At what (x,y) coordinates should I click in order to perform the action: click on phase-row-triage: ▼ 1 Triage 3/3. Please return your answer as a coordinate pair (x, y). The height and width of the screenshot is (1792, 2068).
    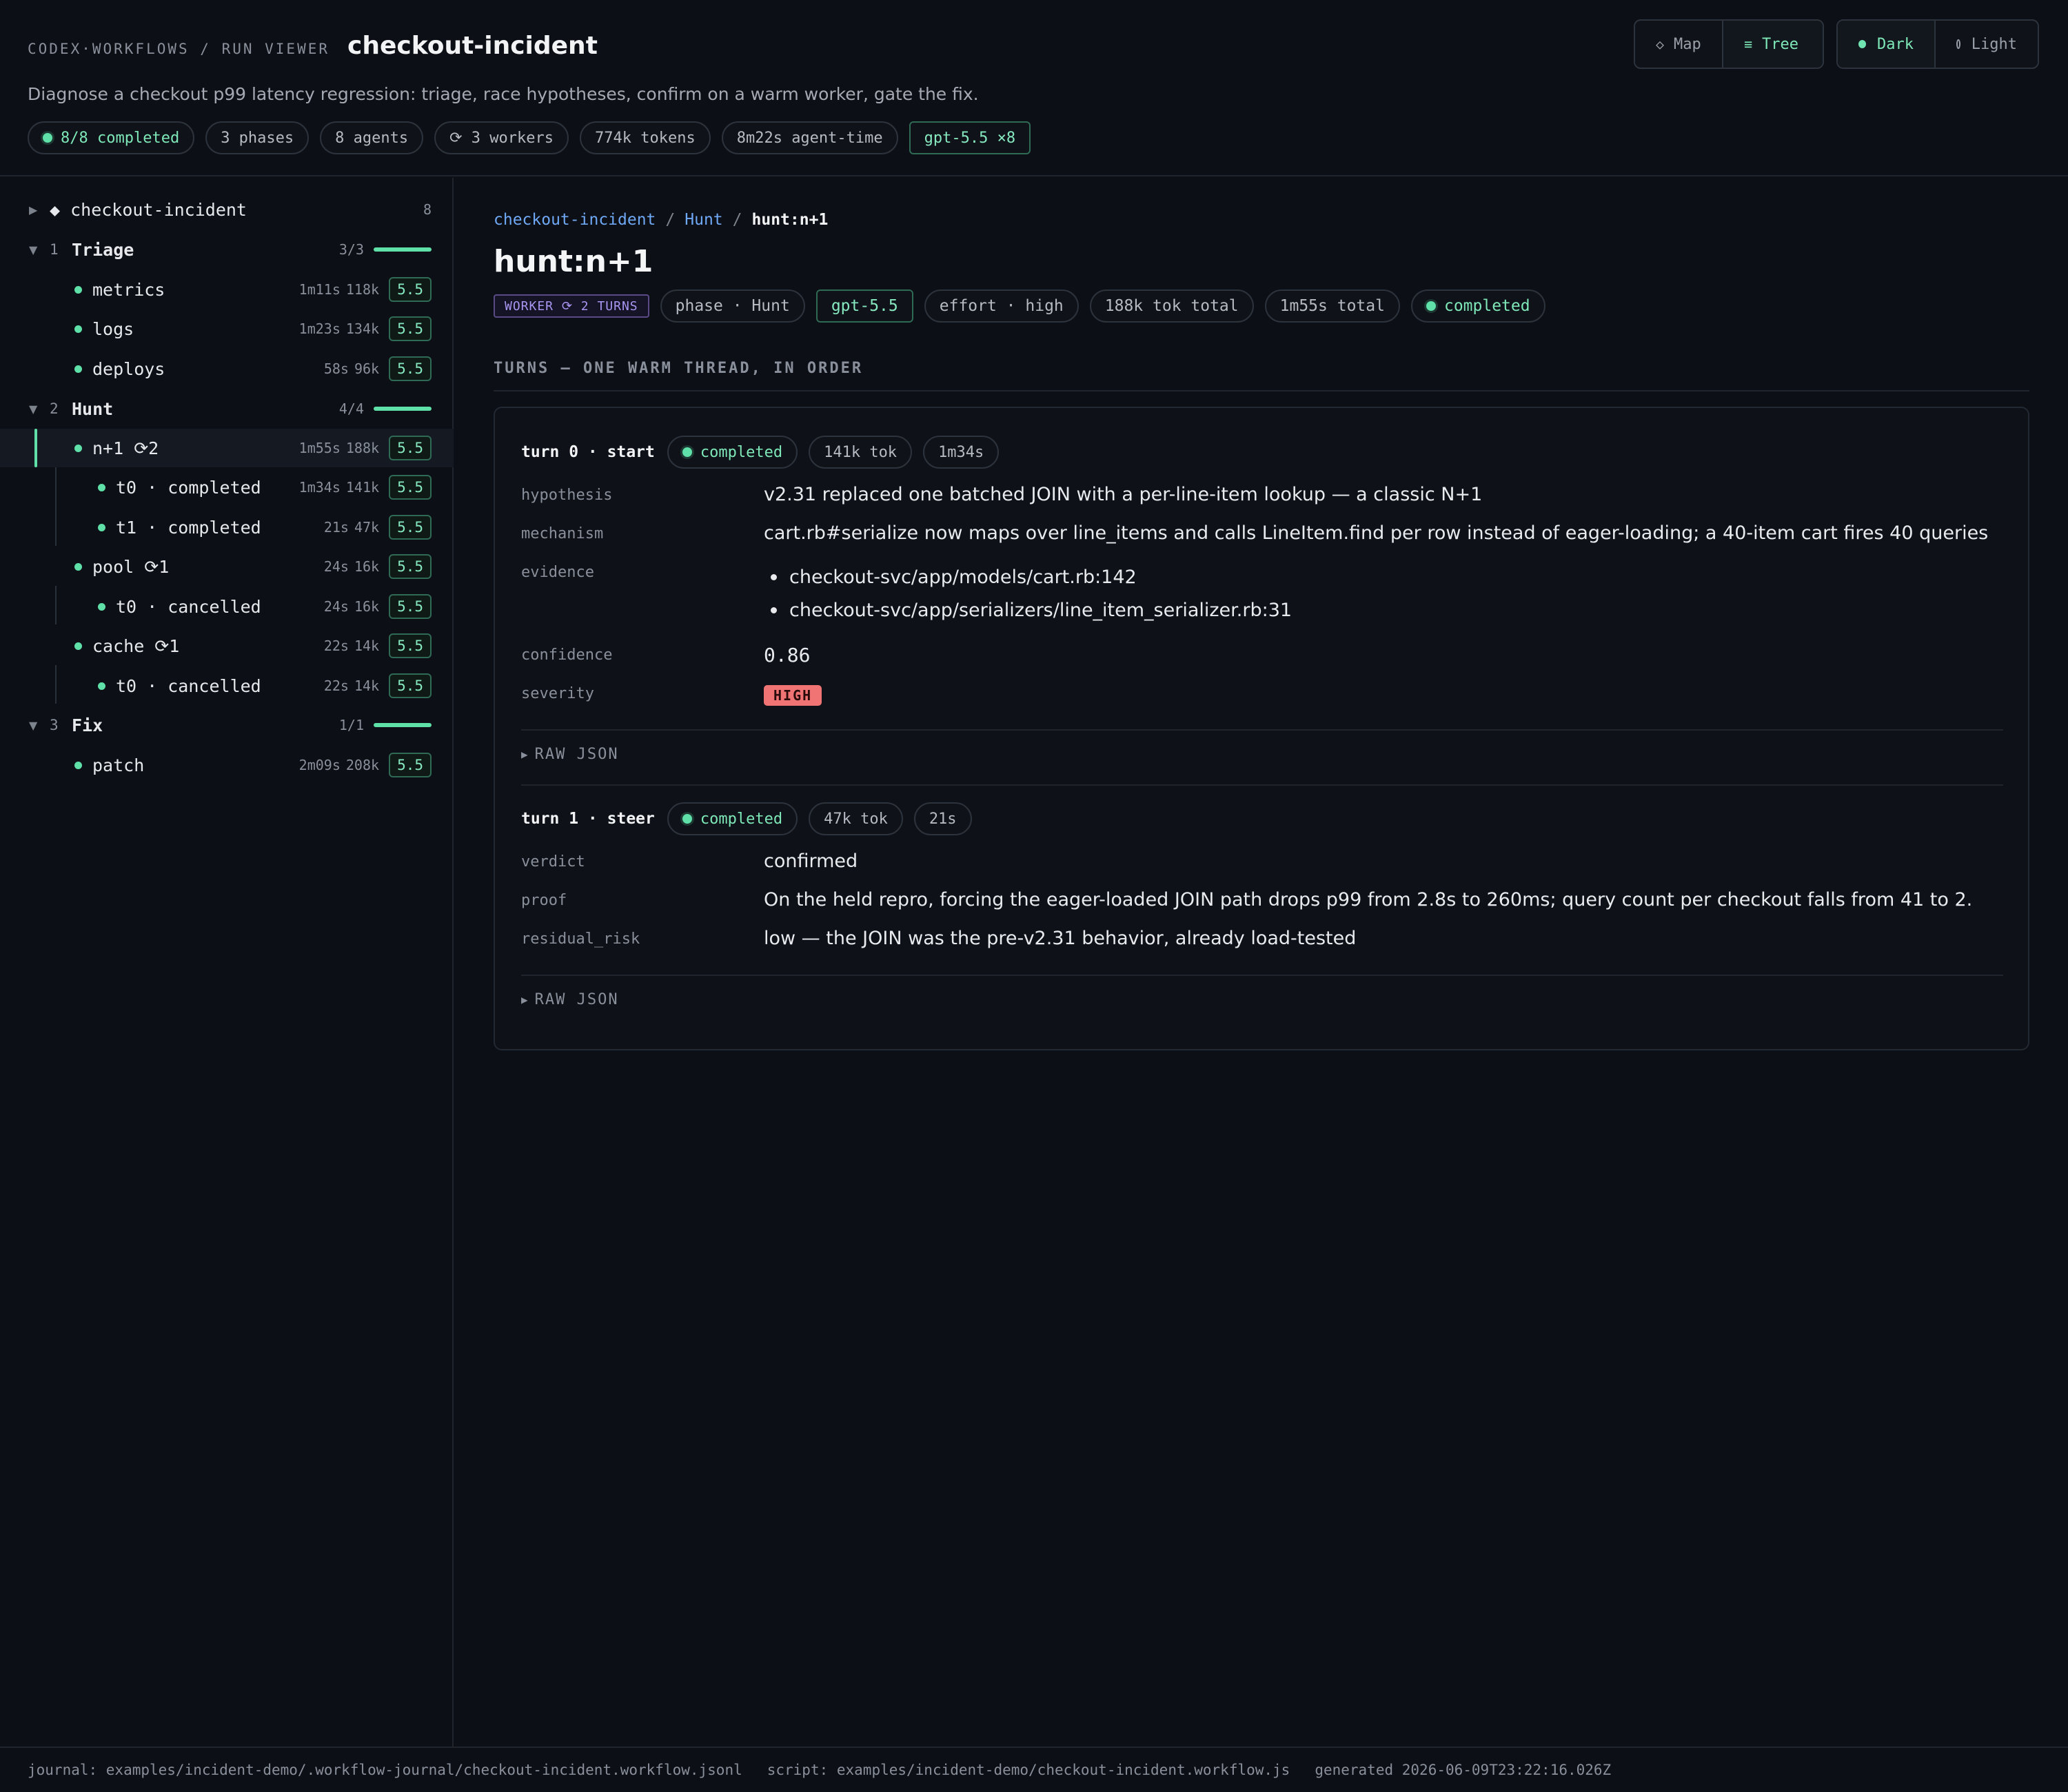
    Looking at the image, I should click on (227, 249).